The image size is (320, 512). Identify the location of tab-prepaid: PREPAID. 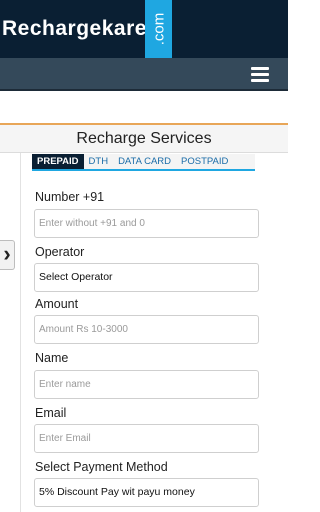
(58, 161).